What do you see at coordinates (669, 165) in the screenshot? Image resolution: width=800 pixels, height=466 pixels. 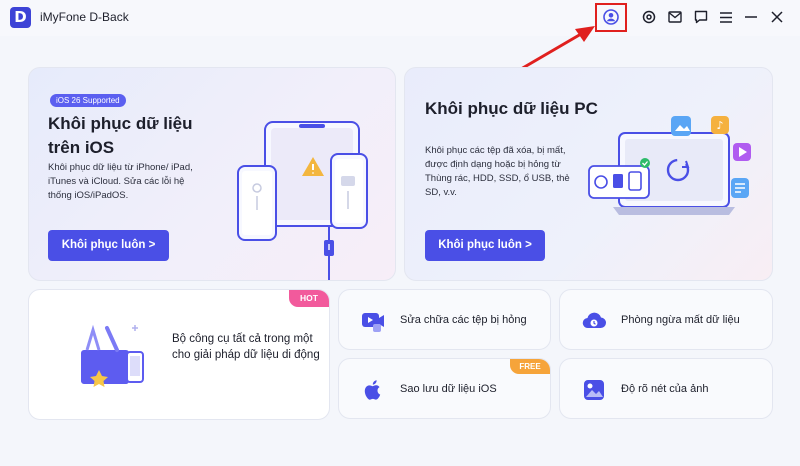 I see `laptop-illustration: ♪` at bounding box center [669, 165].